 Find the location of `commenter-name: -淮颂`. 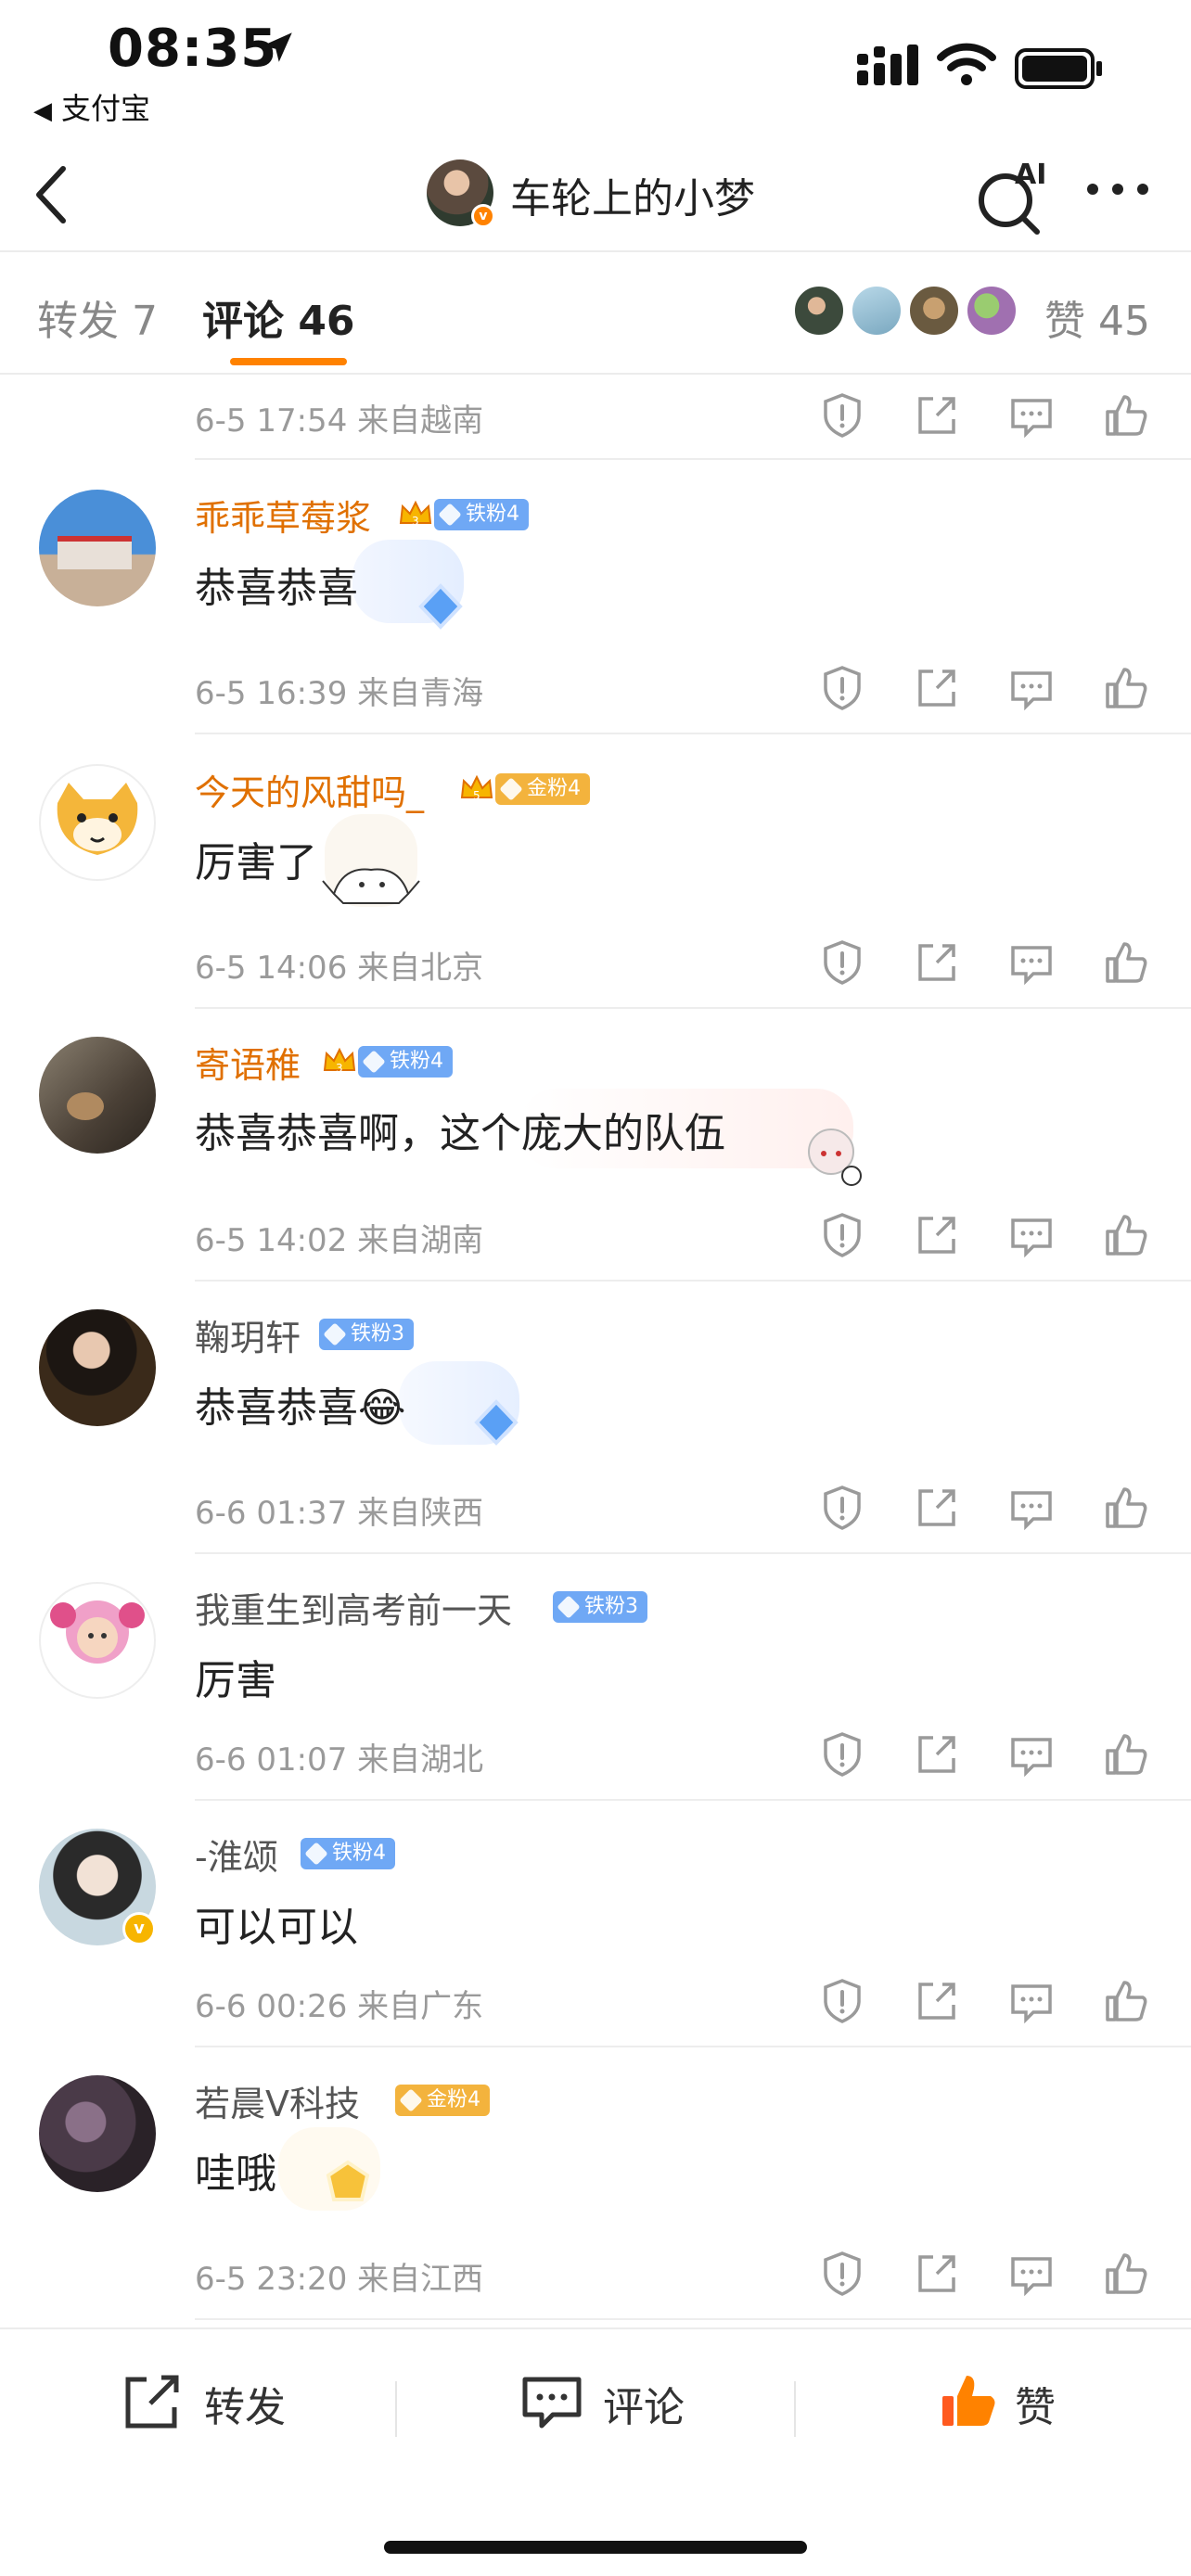

commenter-name: -淮颂 is located at coordinates (236, 1854).